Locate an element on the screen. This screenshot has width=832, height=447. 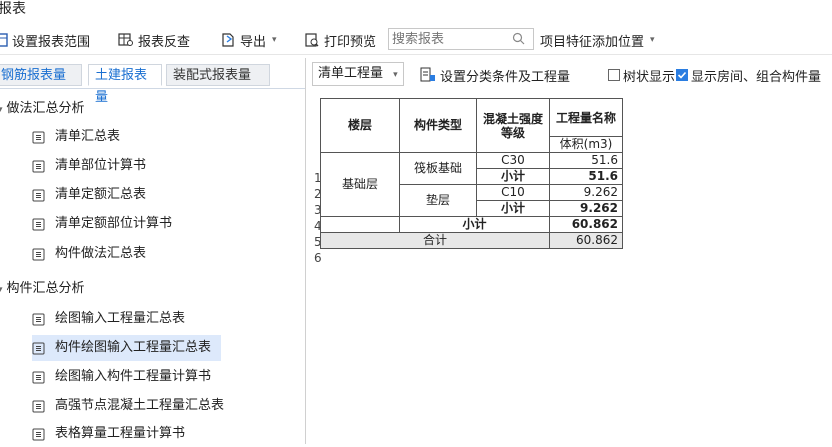
cell-empty is located at coordinates (360, 224).